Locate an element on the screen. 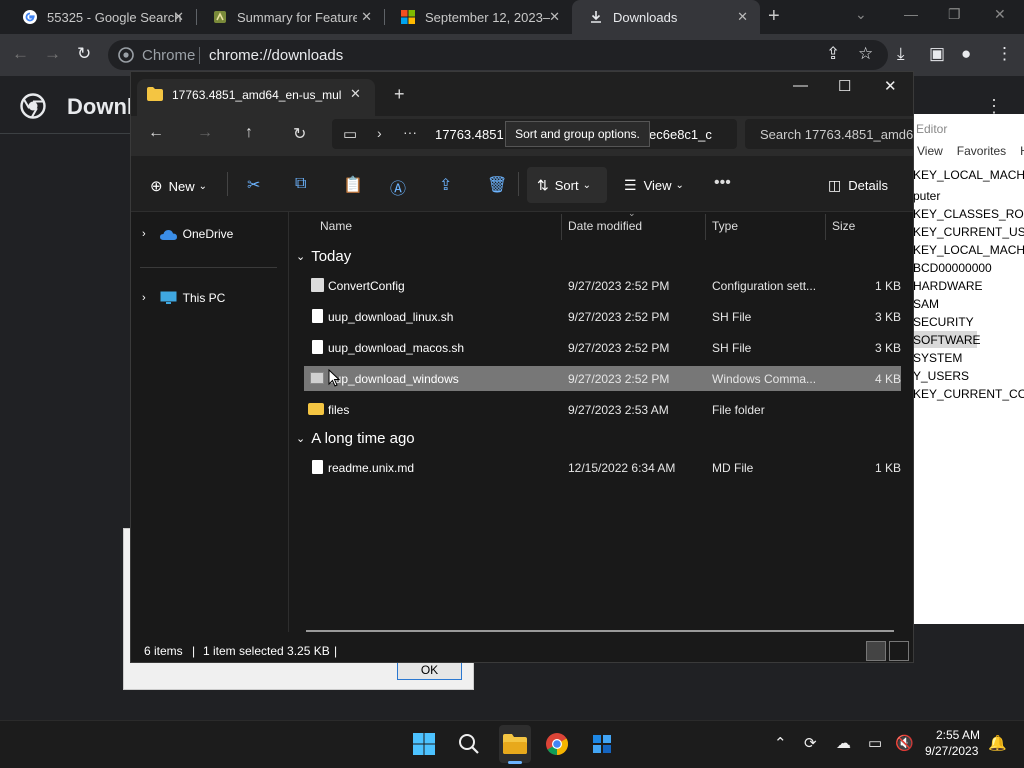  paste-icon: 📋 is located at coordinates (353, 185).